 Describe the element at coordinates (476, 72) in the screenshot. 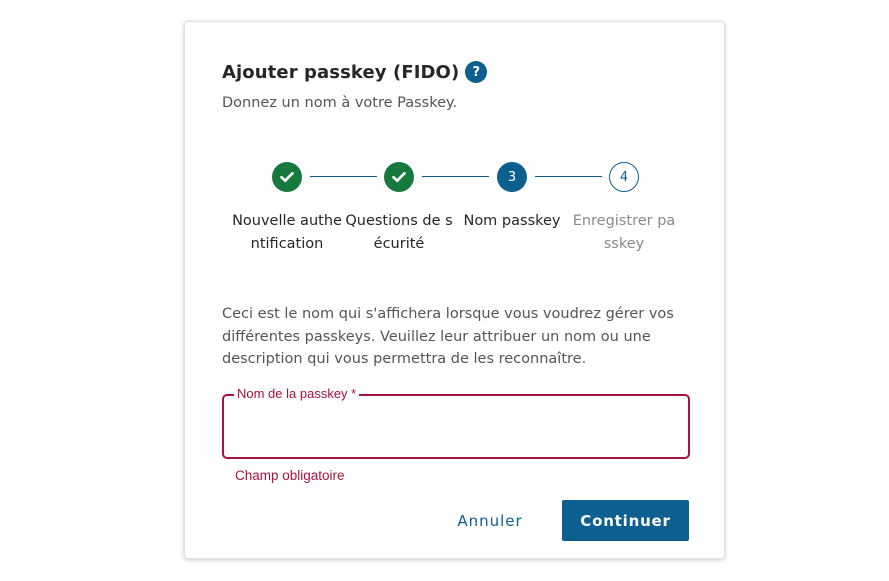

I see `question-icon: ?` at that location.